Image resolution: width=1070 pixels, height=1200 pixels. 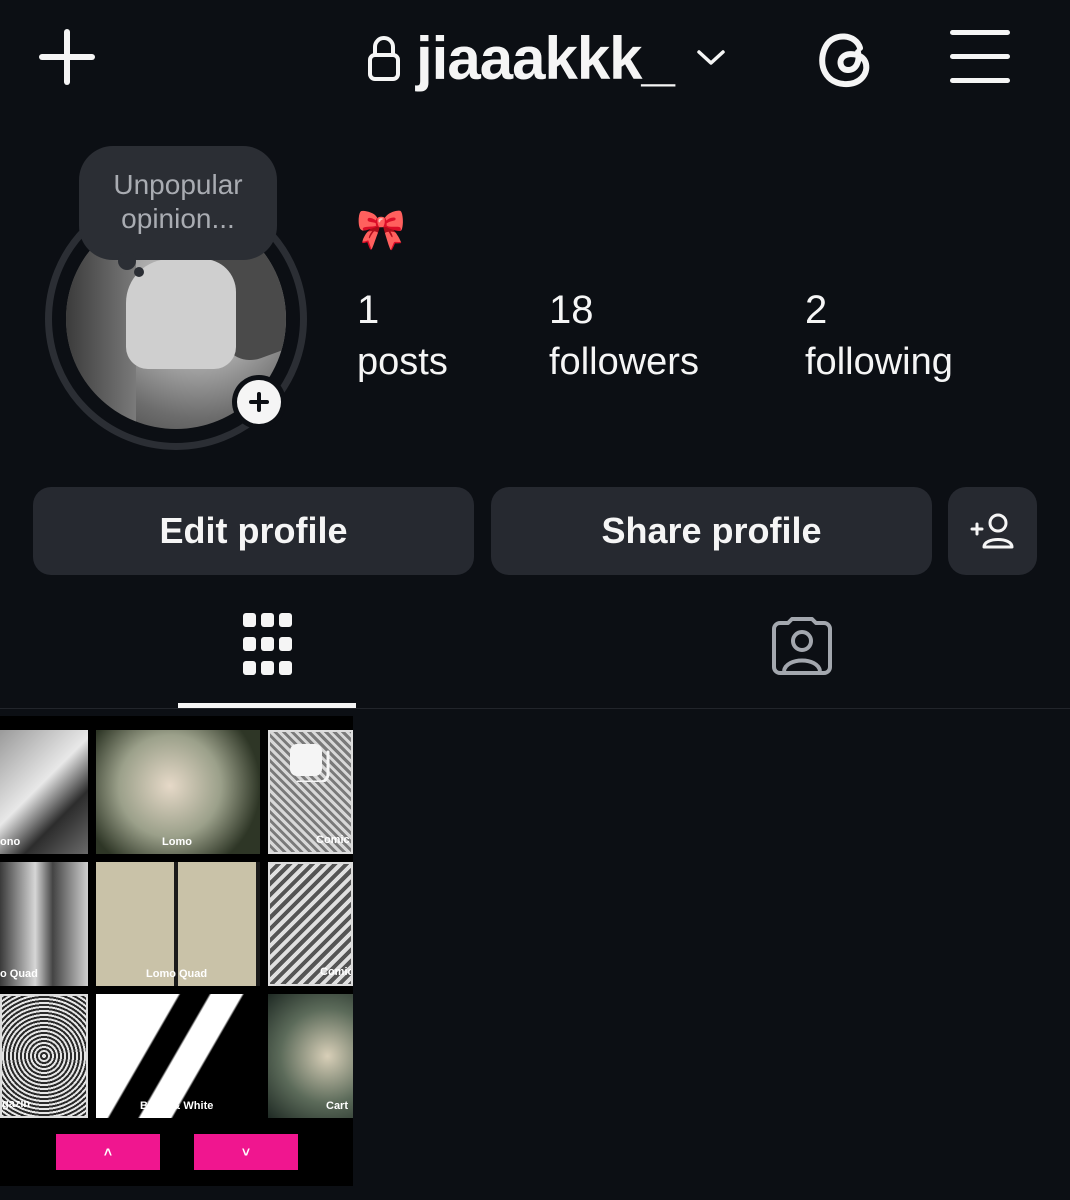 What do you see at coordinates (337, 1106) in the screenshot?
I see `cell-label: Cart` at bounding box center [337, 1106].